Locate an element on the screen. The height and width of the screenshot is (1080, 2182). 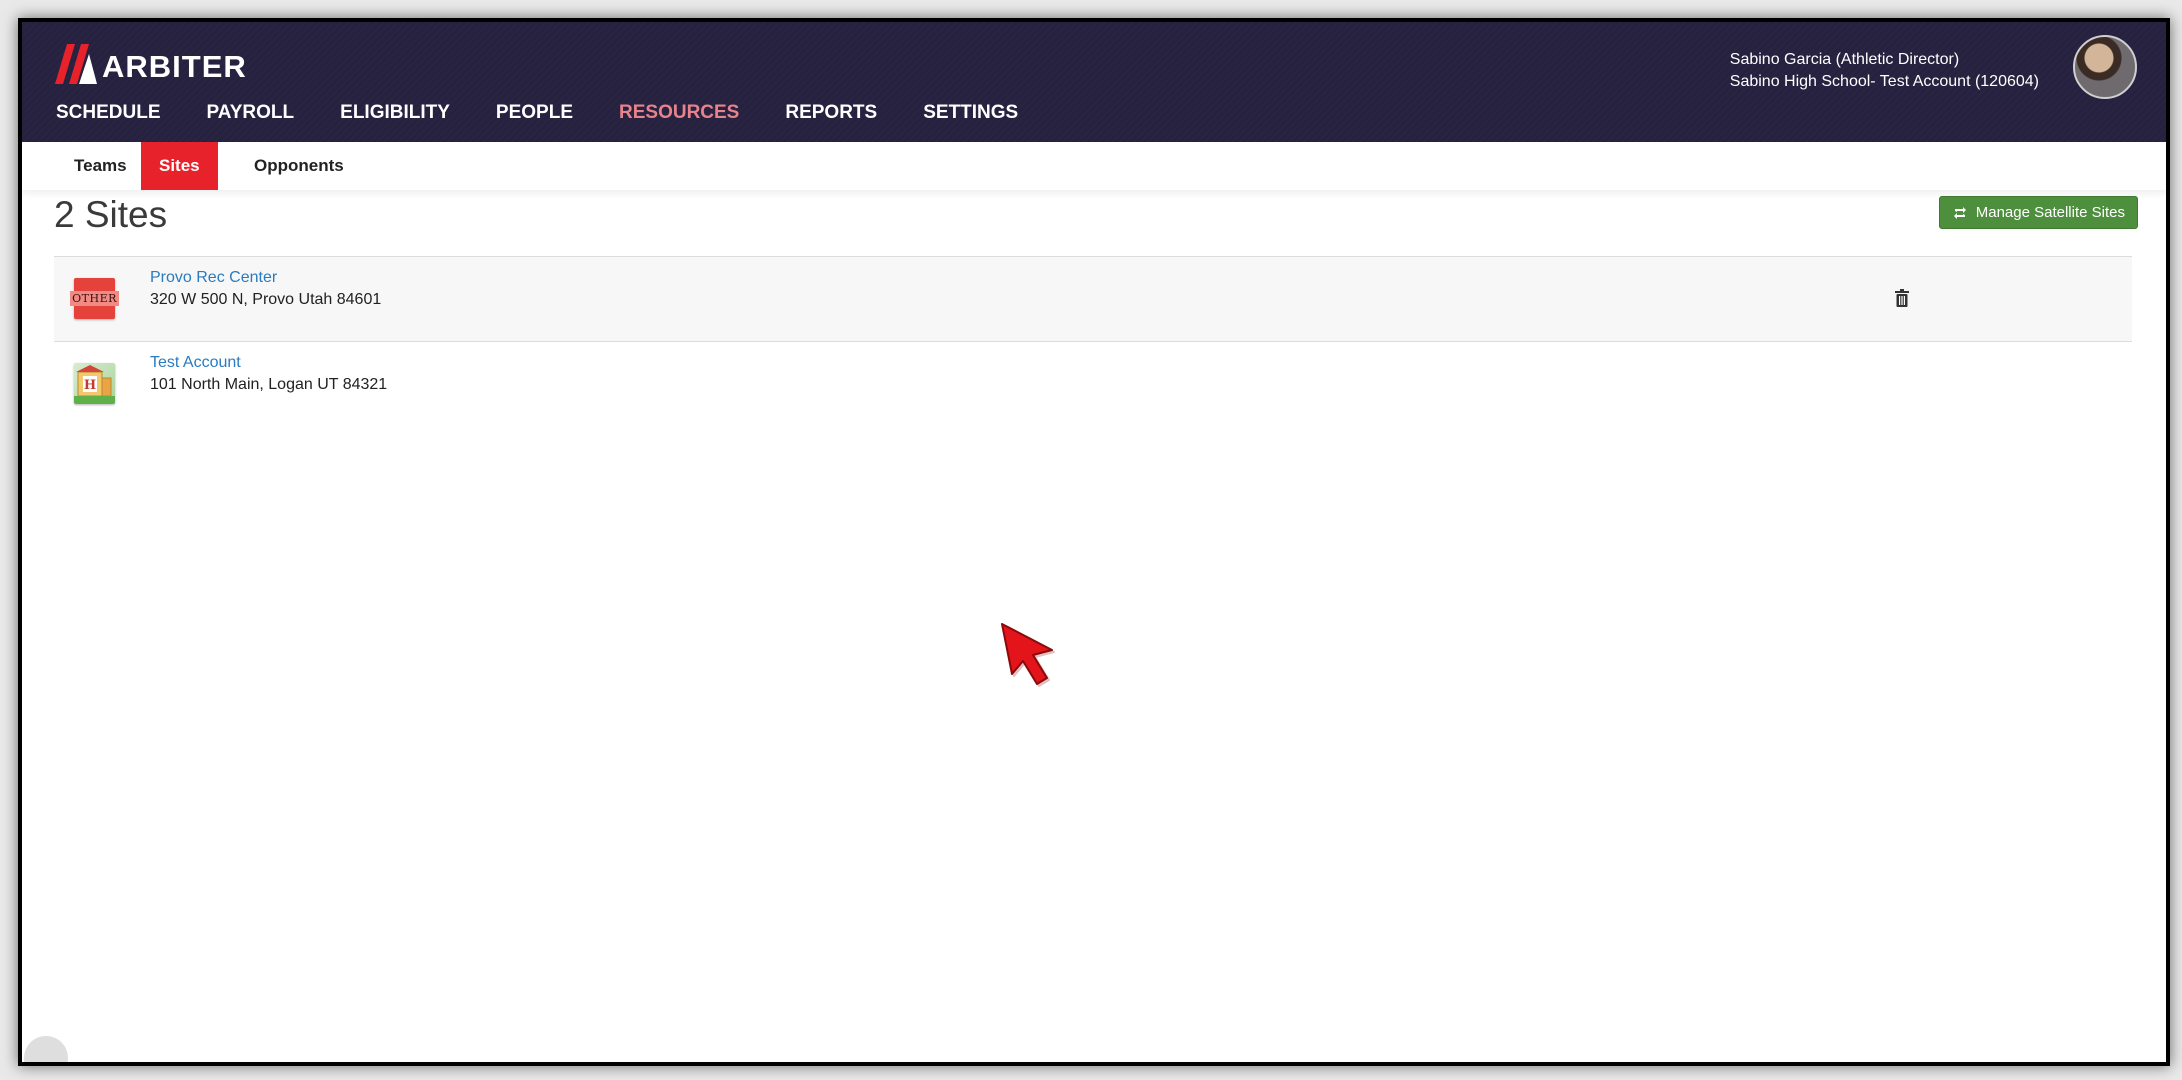
resources-subnav: Teams Sites Opponents is located at coordinates (1094, 166).